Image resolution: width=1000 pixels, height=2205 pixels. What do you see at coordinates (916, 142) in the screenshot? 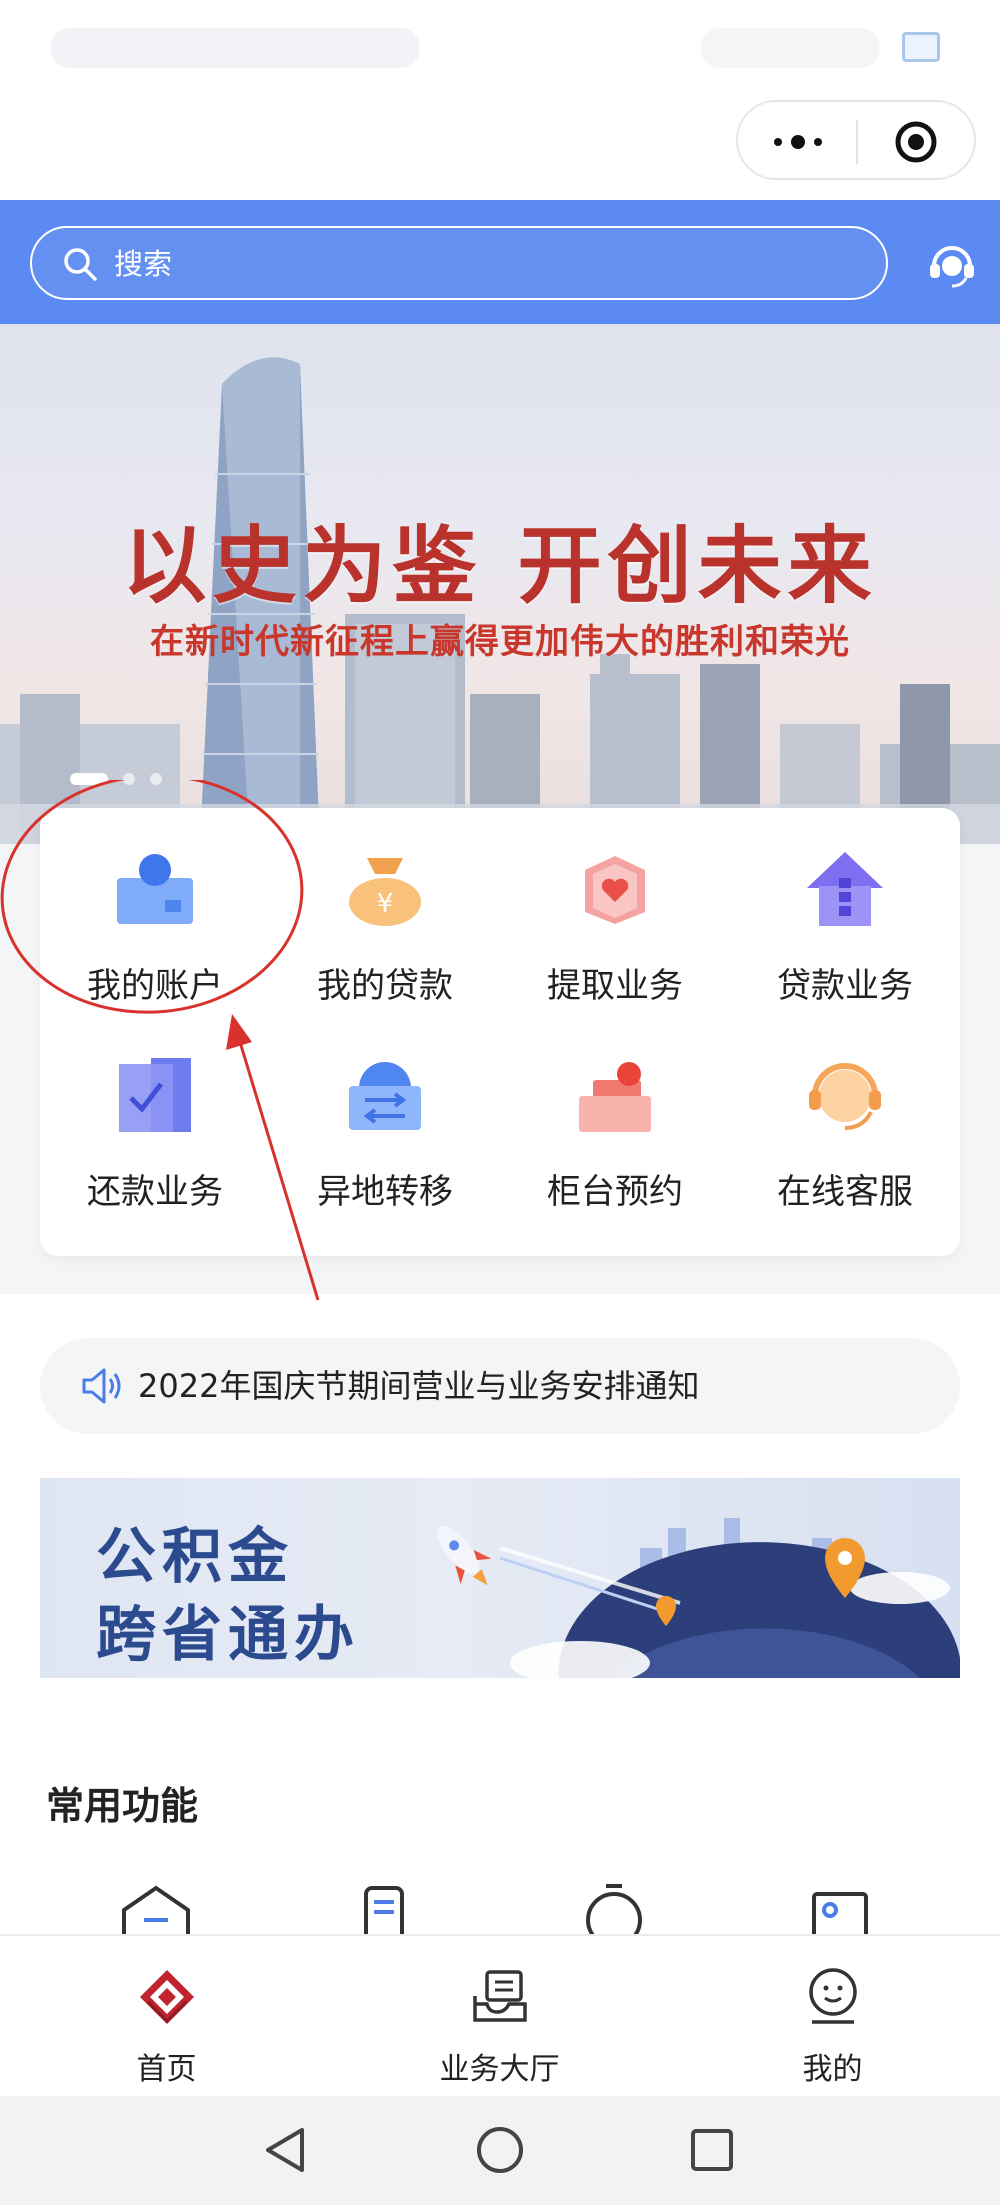
I see `close-miniprogram-icon` at bounding box center [916, 142].